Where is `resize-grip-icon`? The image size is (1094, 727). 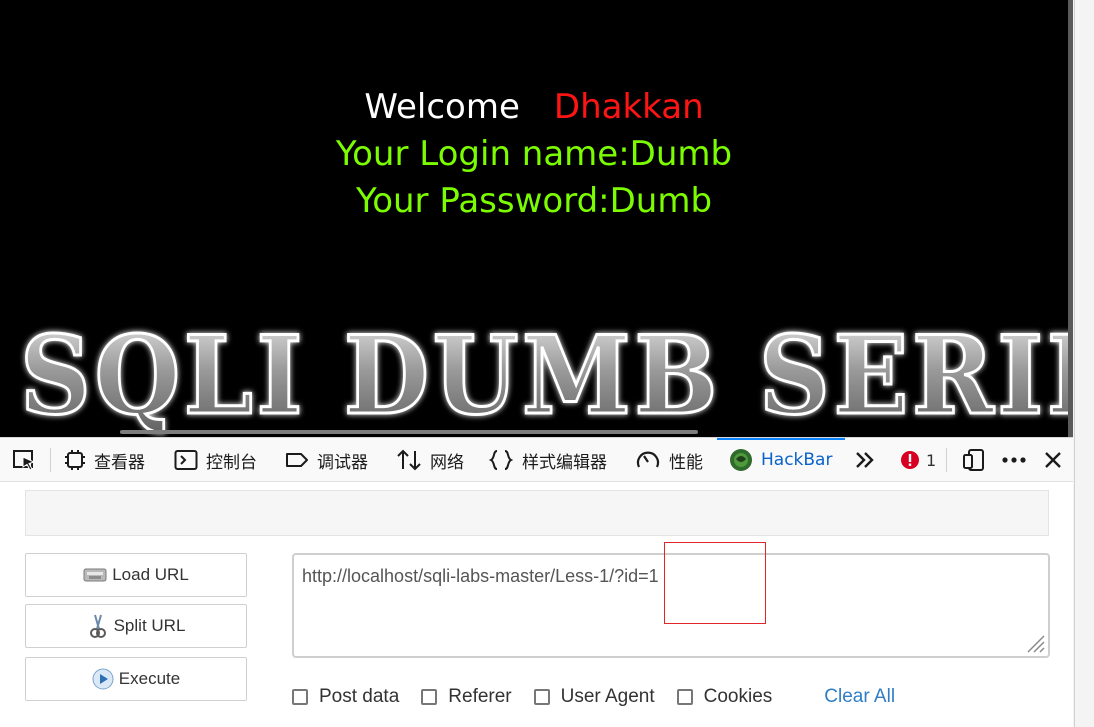
resize-grip-icon is located at coordinates (1035, 643).